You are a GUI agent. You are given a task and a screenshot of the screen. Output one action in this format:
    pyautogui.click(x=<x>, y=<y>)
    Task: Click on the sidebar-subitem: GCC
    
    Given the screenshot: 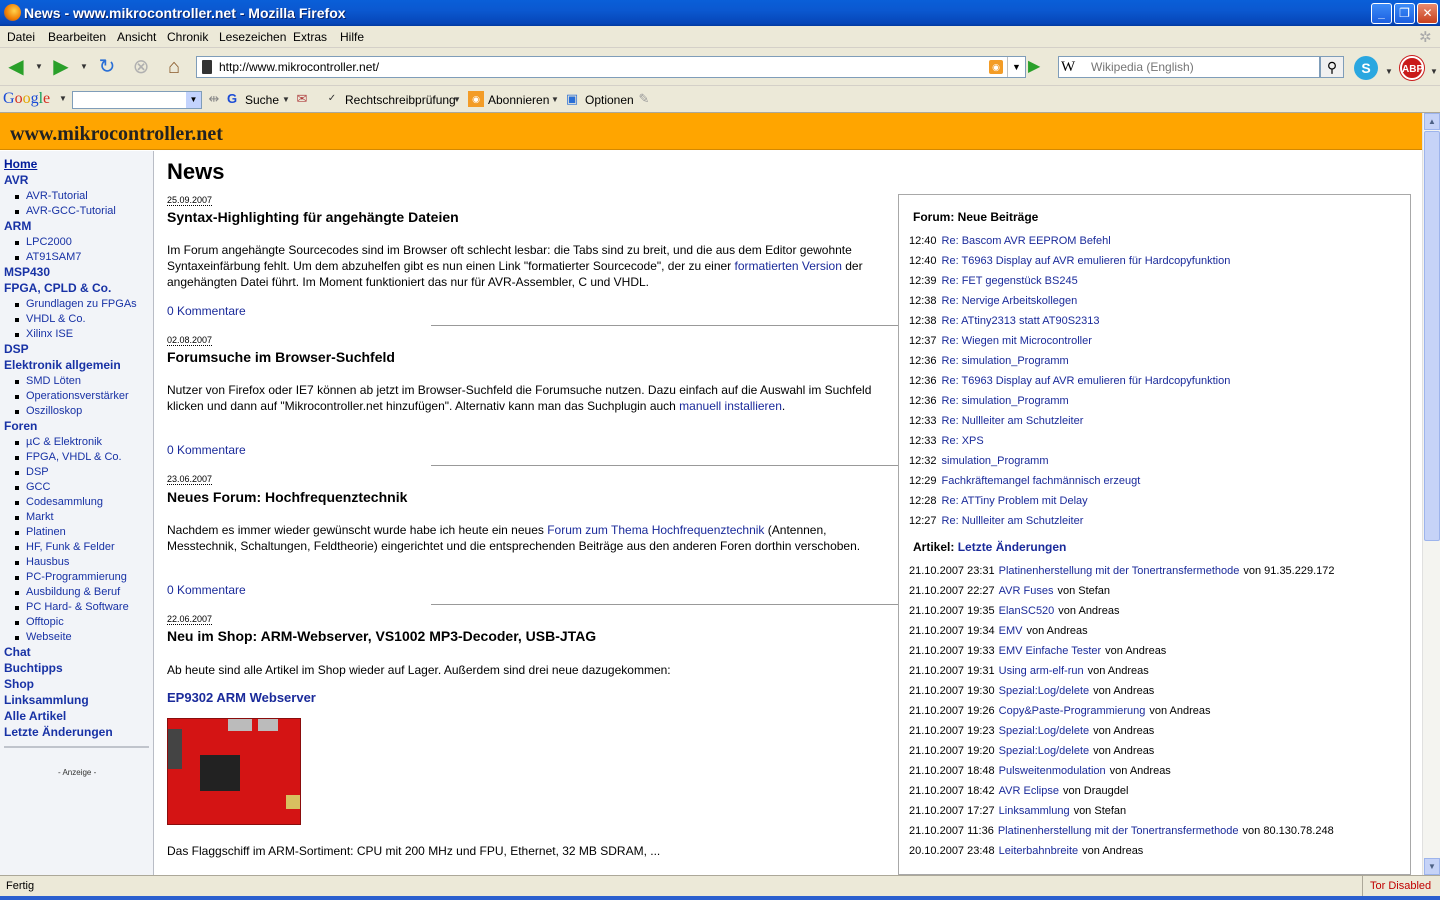 What is the action you would take?
    pyautogui.click(x=32, y=487)
    